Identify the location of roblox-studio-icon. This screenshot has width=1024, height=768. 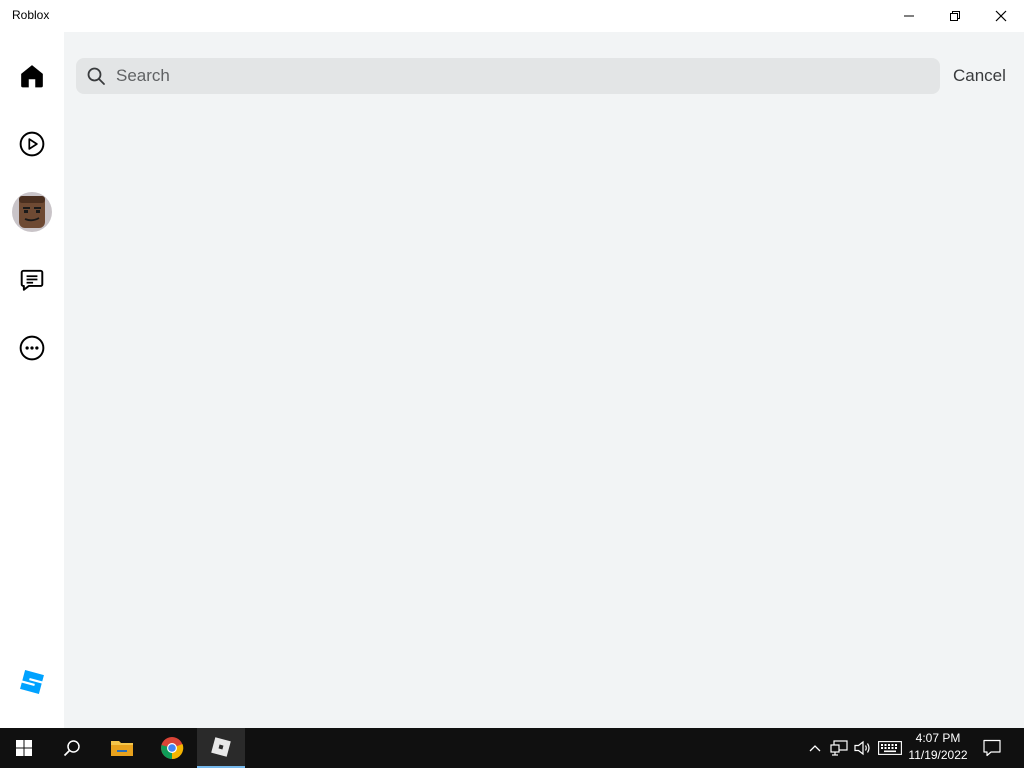
(32, 682).